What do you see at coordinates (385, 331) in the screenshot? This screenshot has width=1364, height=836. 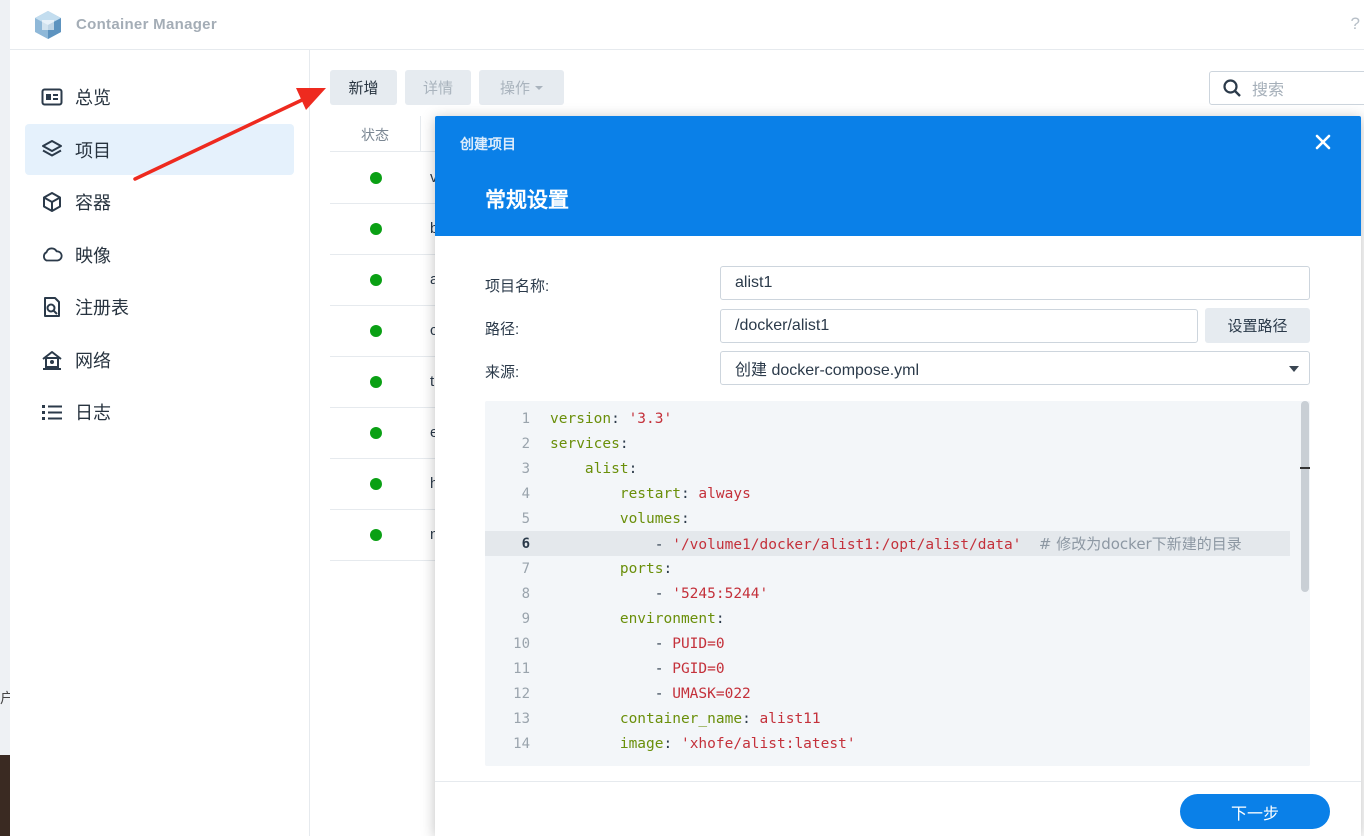 I see `table-row: c` at bounding box center [385, 331].